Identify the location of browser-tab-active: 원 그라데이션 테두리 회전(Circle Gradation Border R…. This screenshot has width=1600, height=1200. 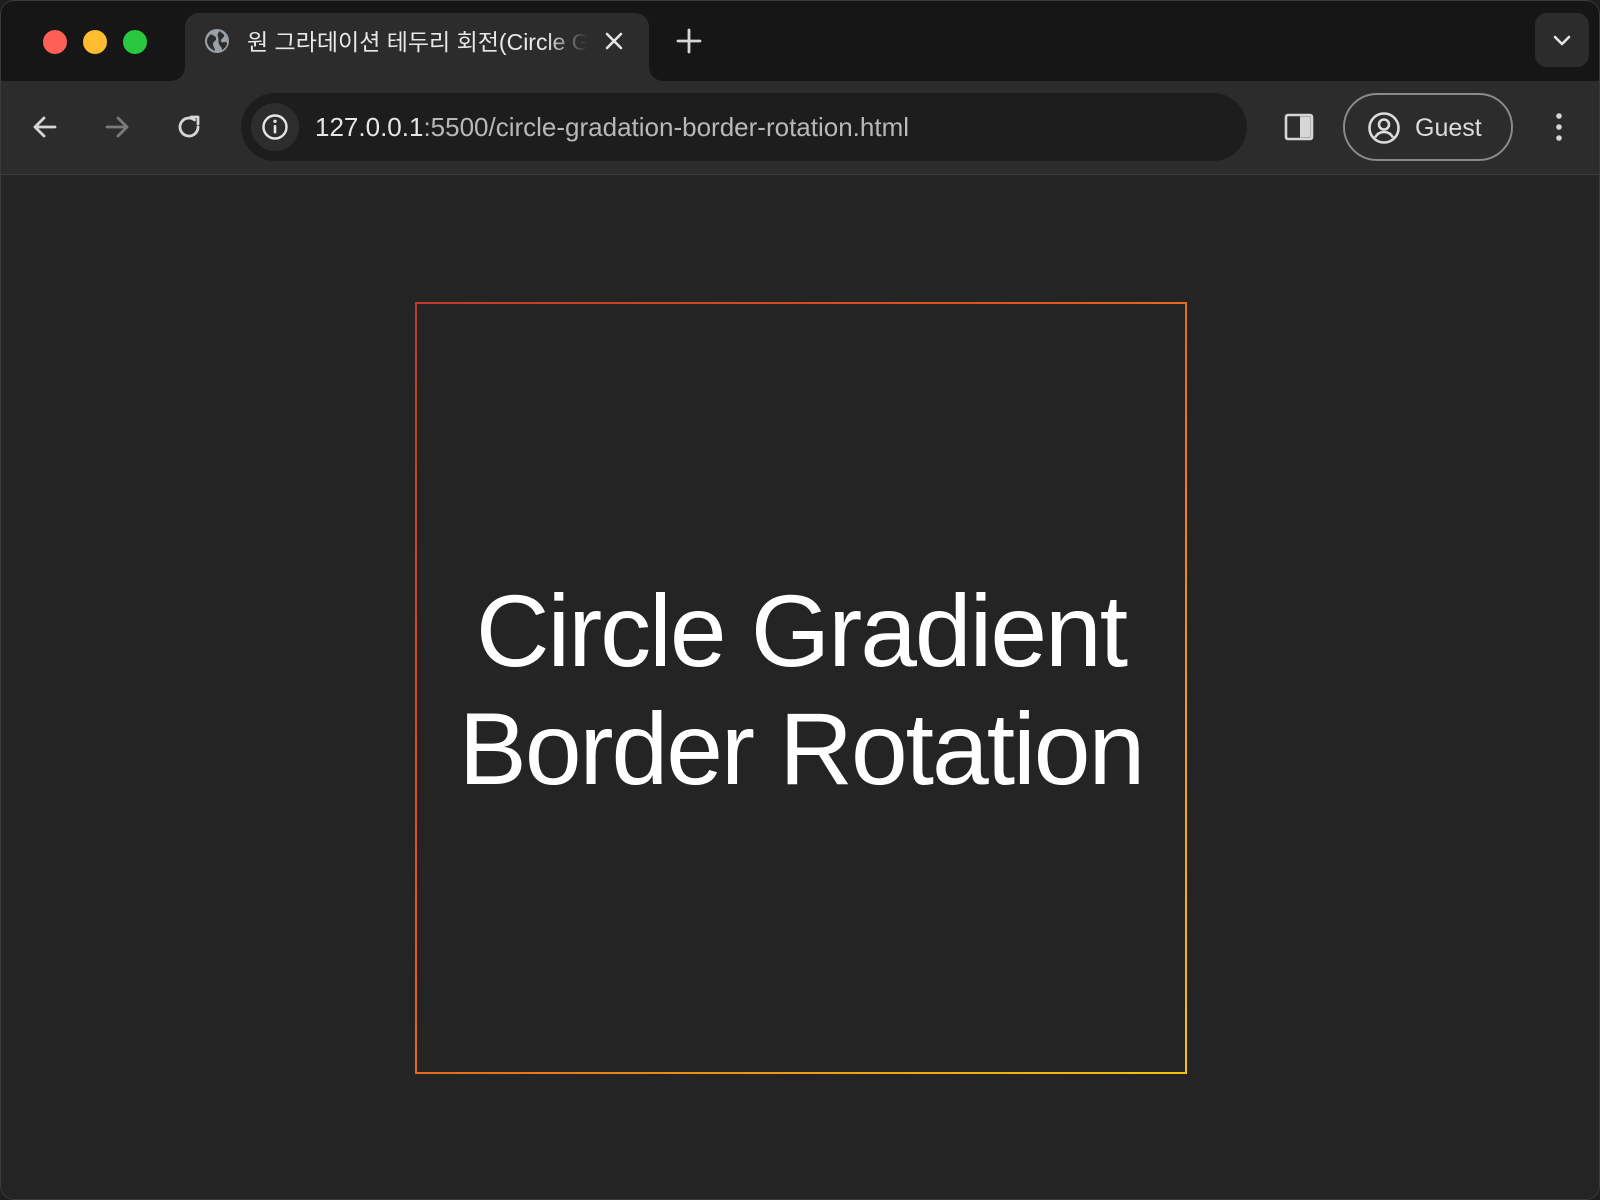
(417, 47).